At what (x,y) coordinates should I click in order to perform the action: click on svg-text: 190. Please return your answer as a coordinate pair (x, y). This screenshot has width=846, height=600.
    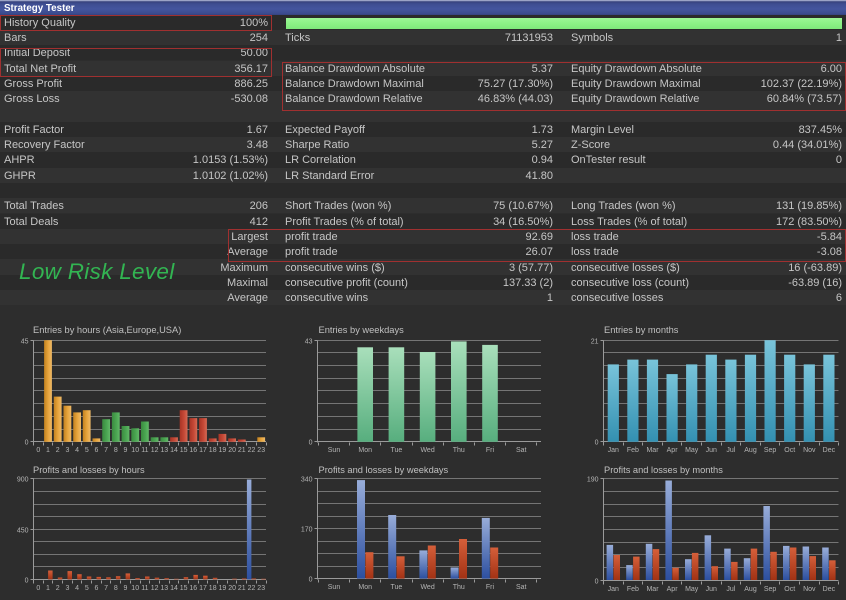
    Looking at the image, I should click on (593, 479).